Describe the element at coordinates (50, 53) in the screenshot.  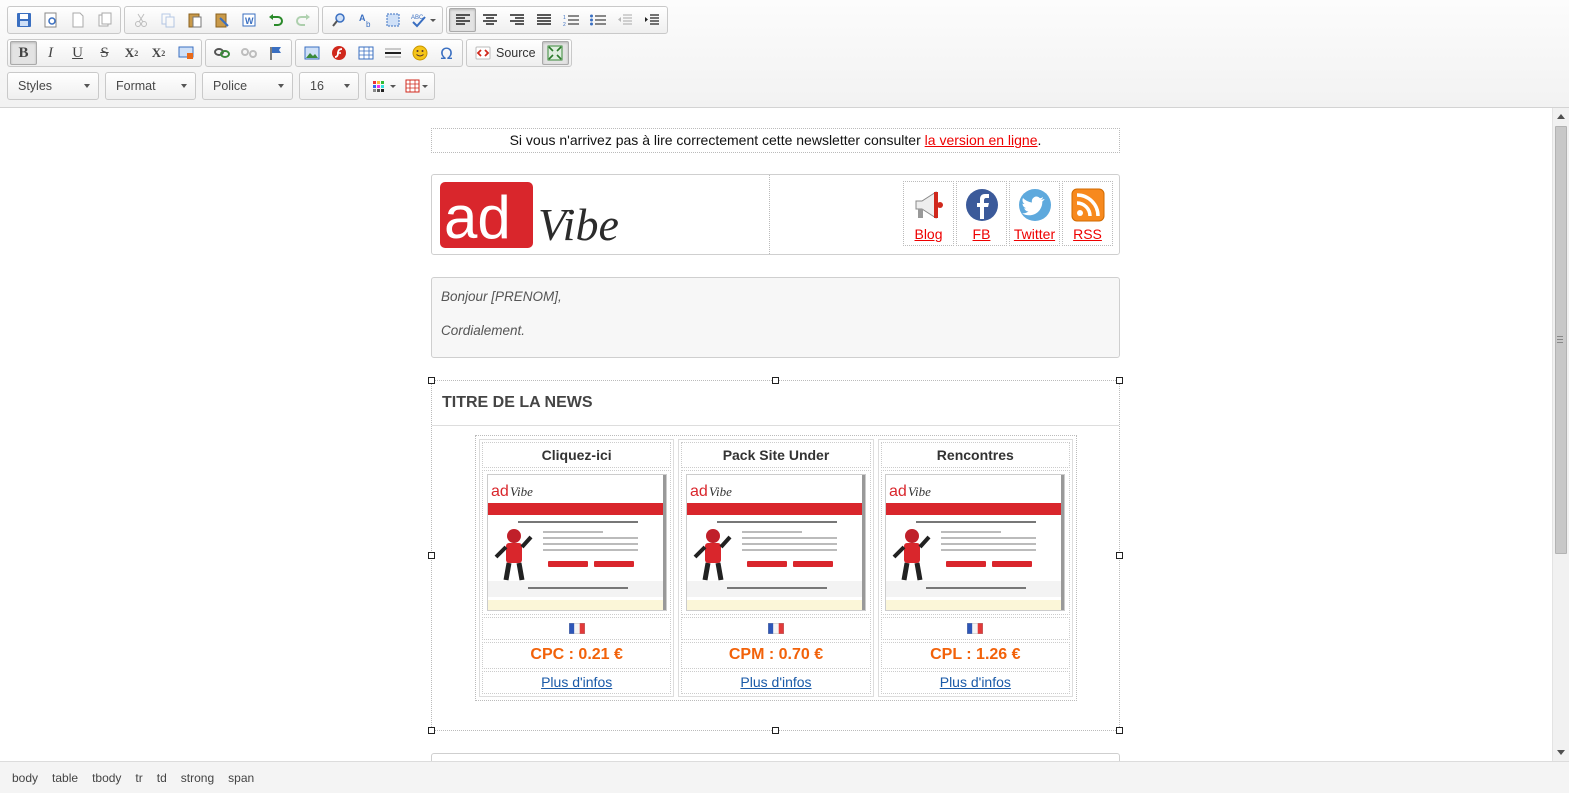
I see `italic-icon: I` at that location.